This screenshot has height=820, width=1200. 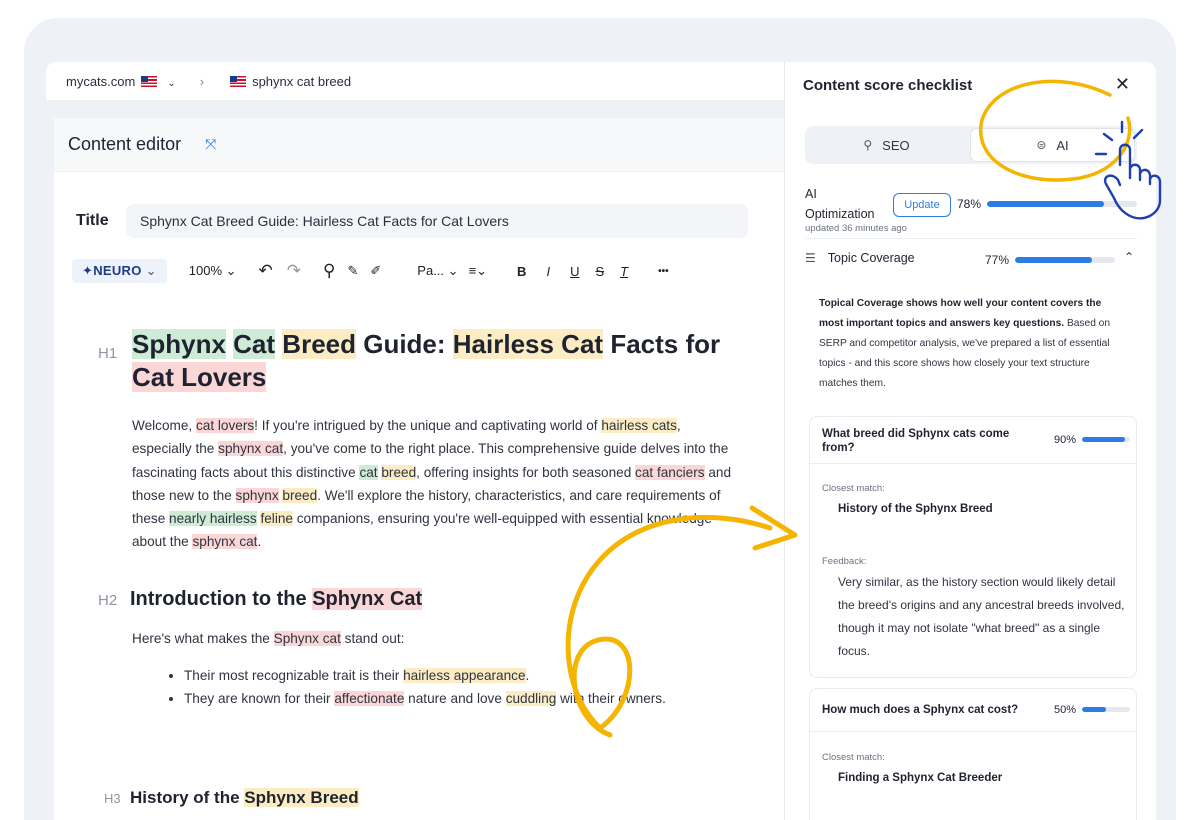 What do you see at coordinates (1062, 145) in the screenshot?
I see `tab-ai-label: AI` at bounding box center [1062, 145].